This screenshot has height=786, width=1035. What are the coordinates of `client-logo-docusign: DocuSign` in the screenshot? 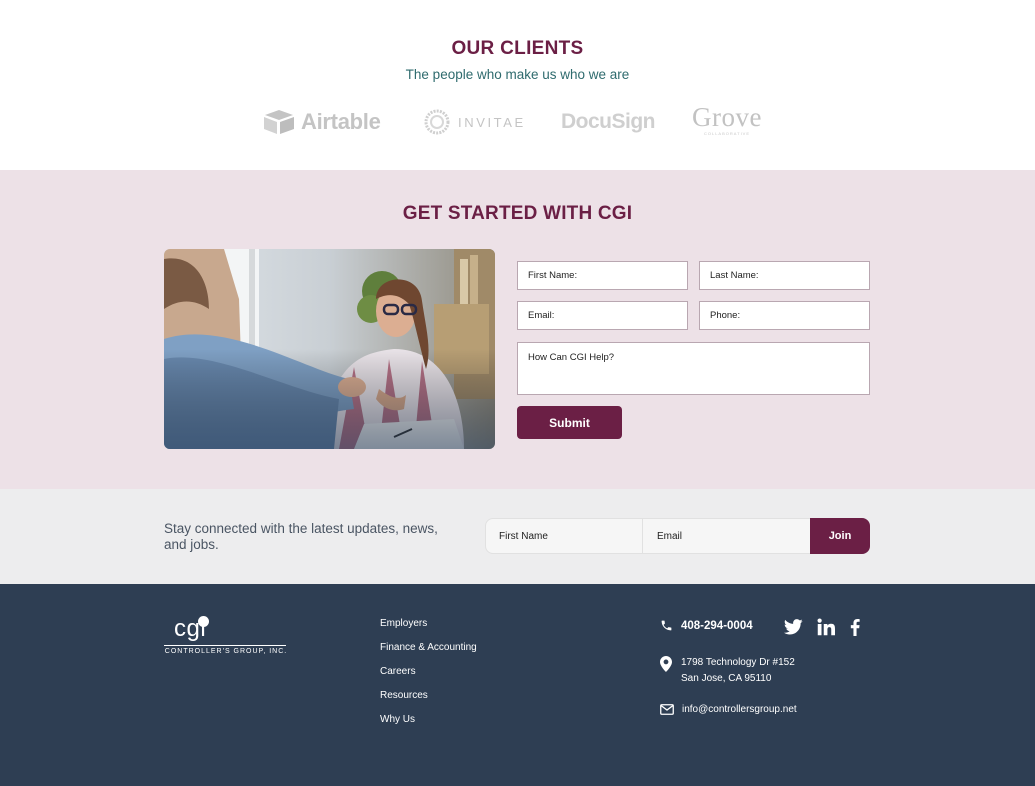 It's located at (608, 122).